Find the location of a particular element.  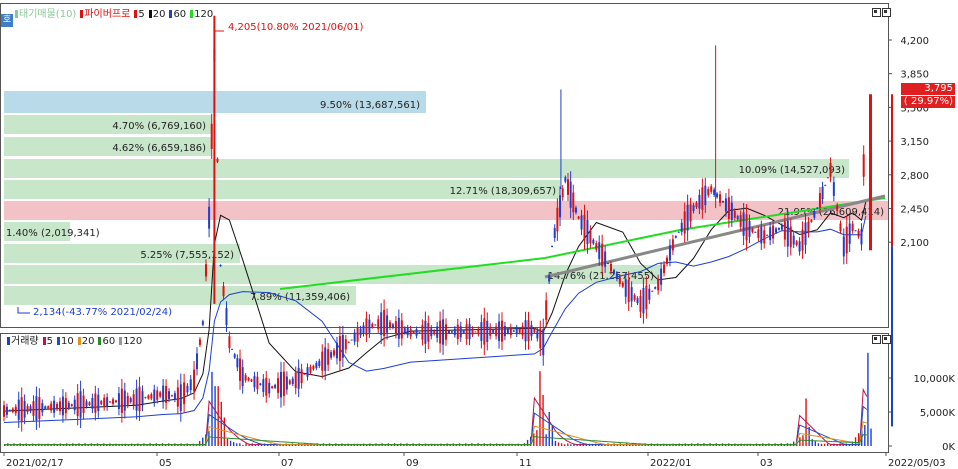

legend-vol-ma60: 60 is located at coordinates (106, 342).